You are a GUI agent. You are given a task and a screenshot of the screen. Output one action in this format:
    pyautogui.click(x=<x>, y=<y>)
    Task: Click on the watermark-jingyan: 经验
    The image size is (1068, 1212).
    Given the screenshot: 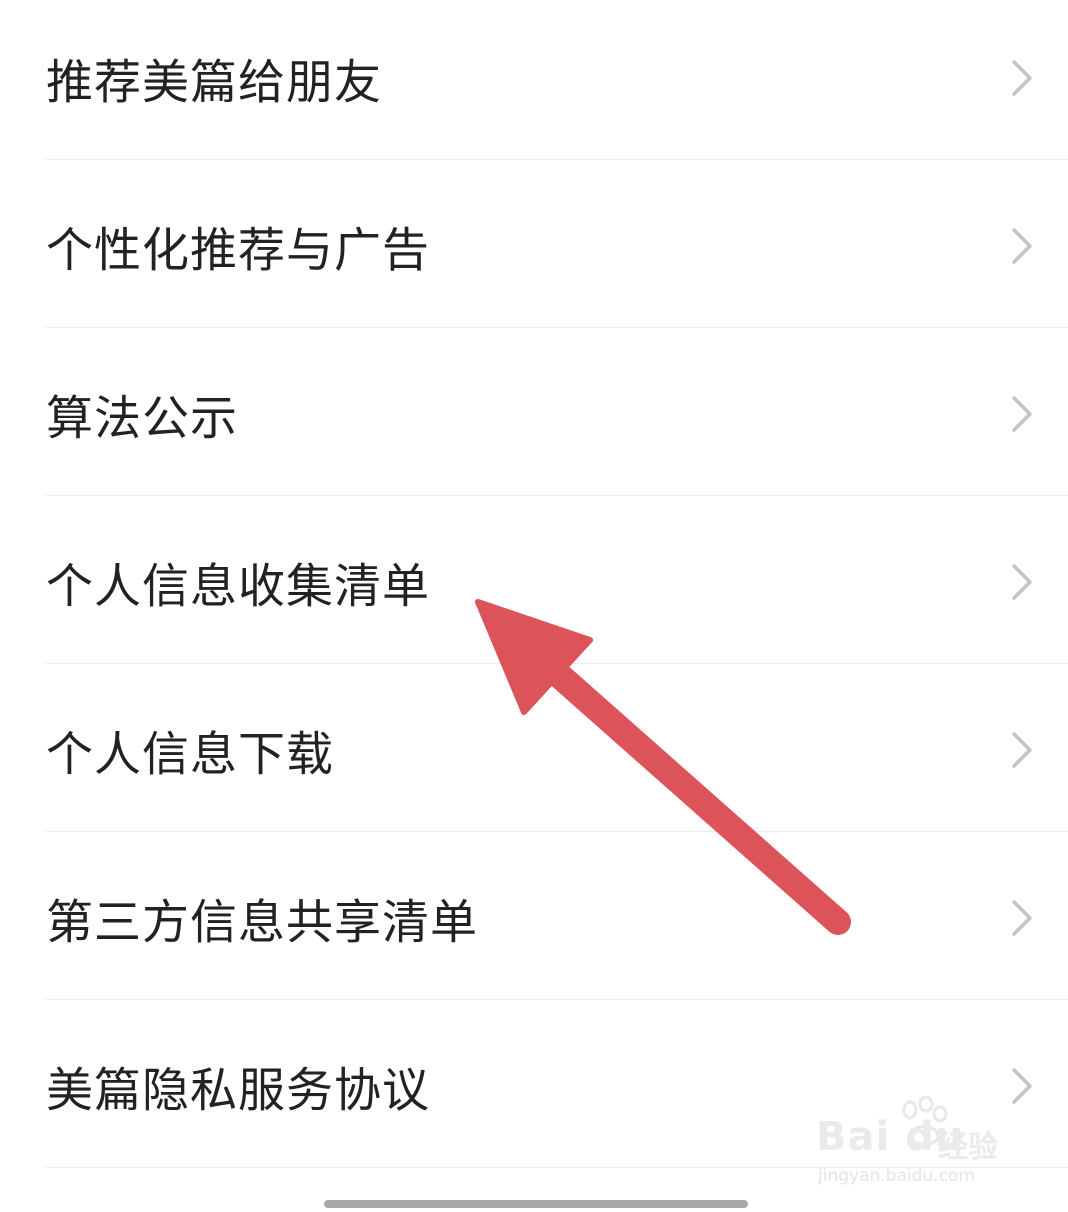 What is the action you would take?
    pyautogui.click(x=968, y=1147)
    